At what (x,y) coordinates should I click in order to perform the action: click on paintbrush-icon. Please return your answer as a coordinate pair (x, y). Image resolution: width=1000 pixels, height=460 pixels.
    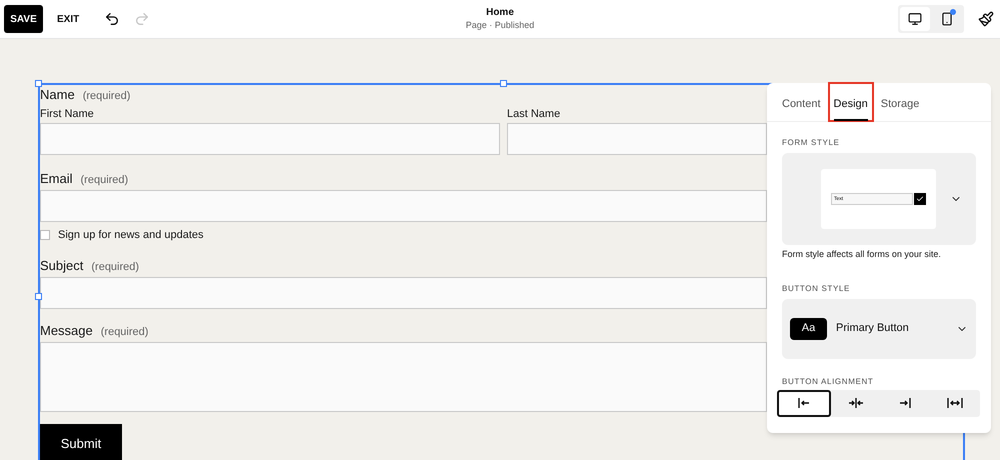
    Looking at the image, I should click on (986, 19).